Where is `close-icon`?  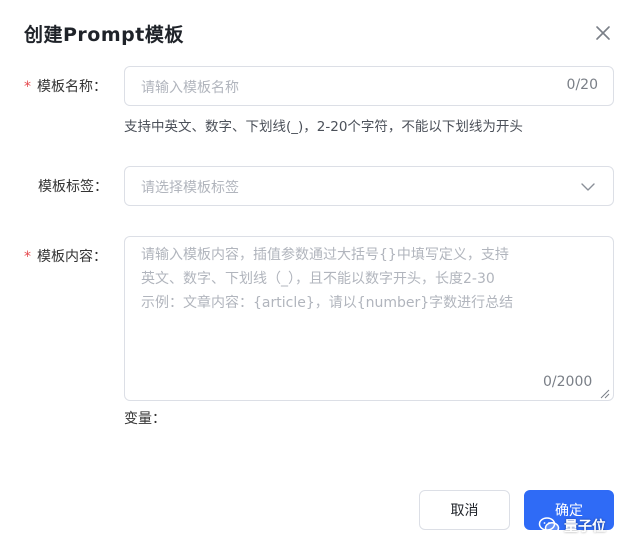
close-icon is located at coordinates (603, 33).